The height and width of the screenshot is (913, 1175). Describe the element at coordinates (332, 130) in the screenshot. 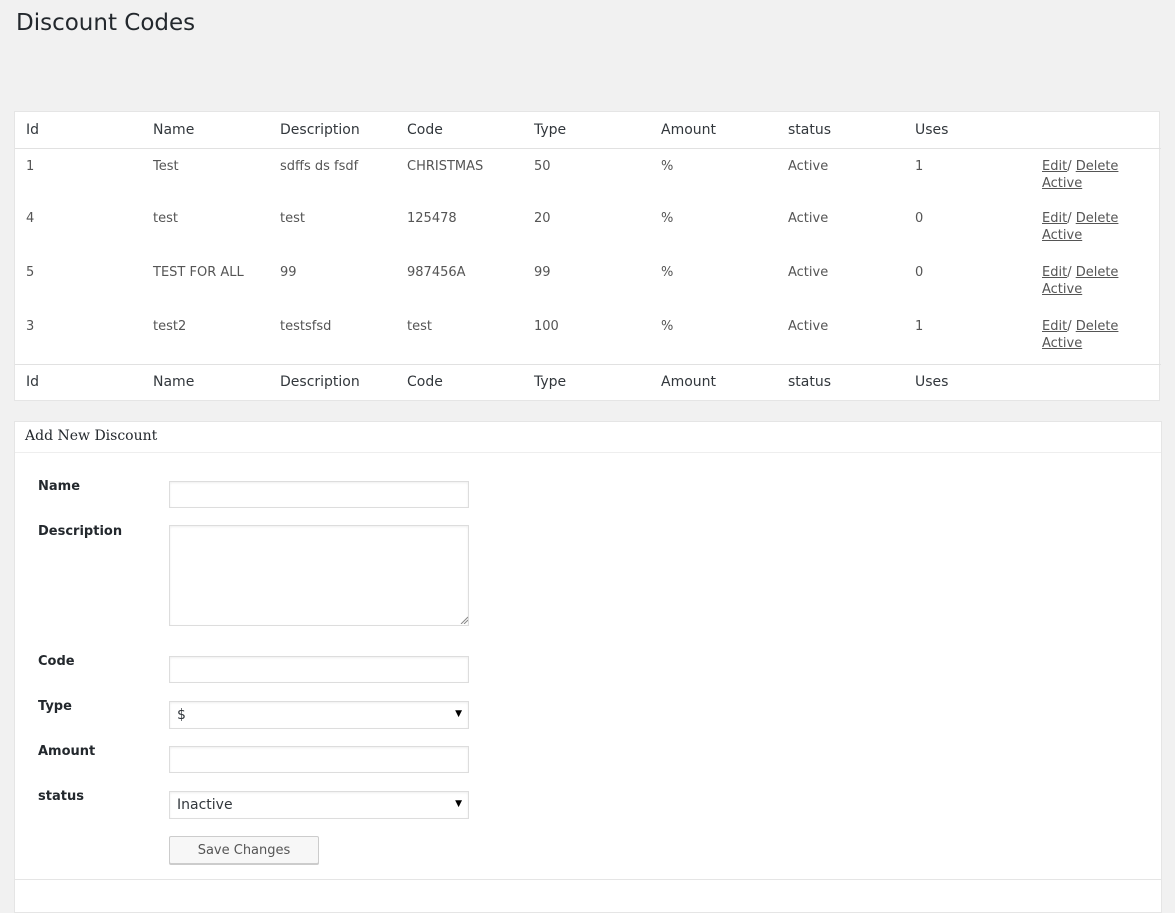

I see `header-col-2: Description` at that location.